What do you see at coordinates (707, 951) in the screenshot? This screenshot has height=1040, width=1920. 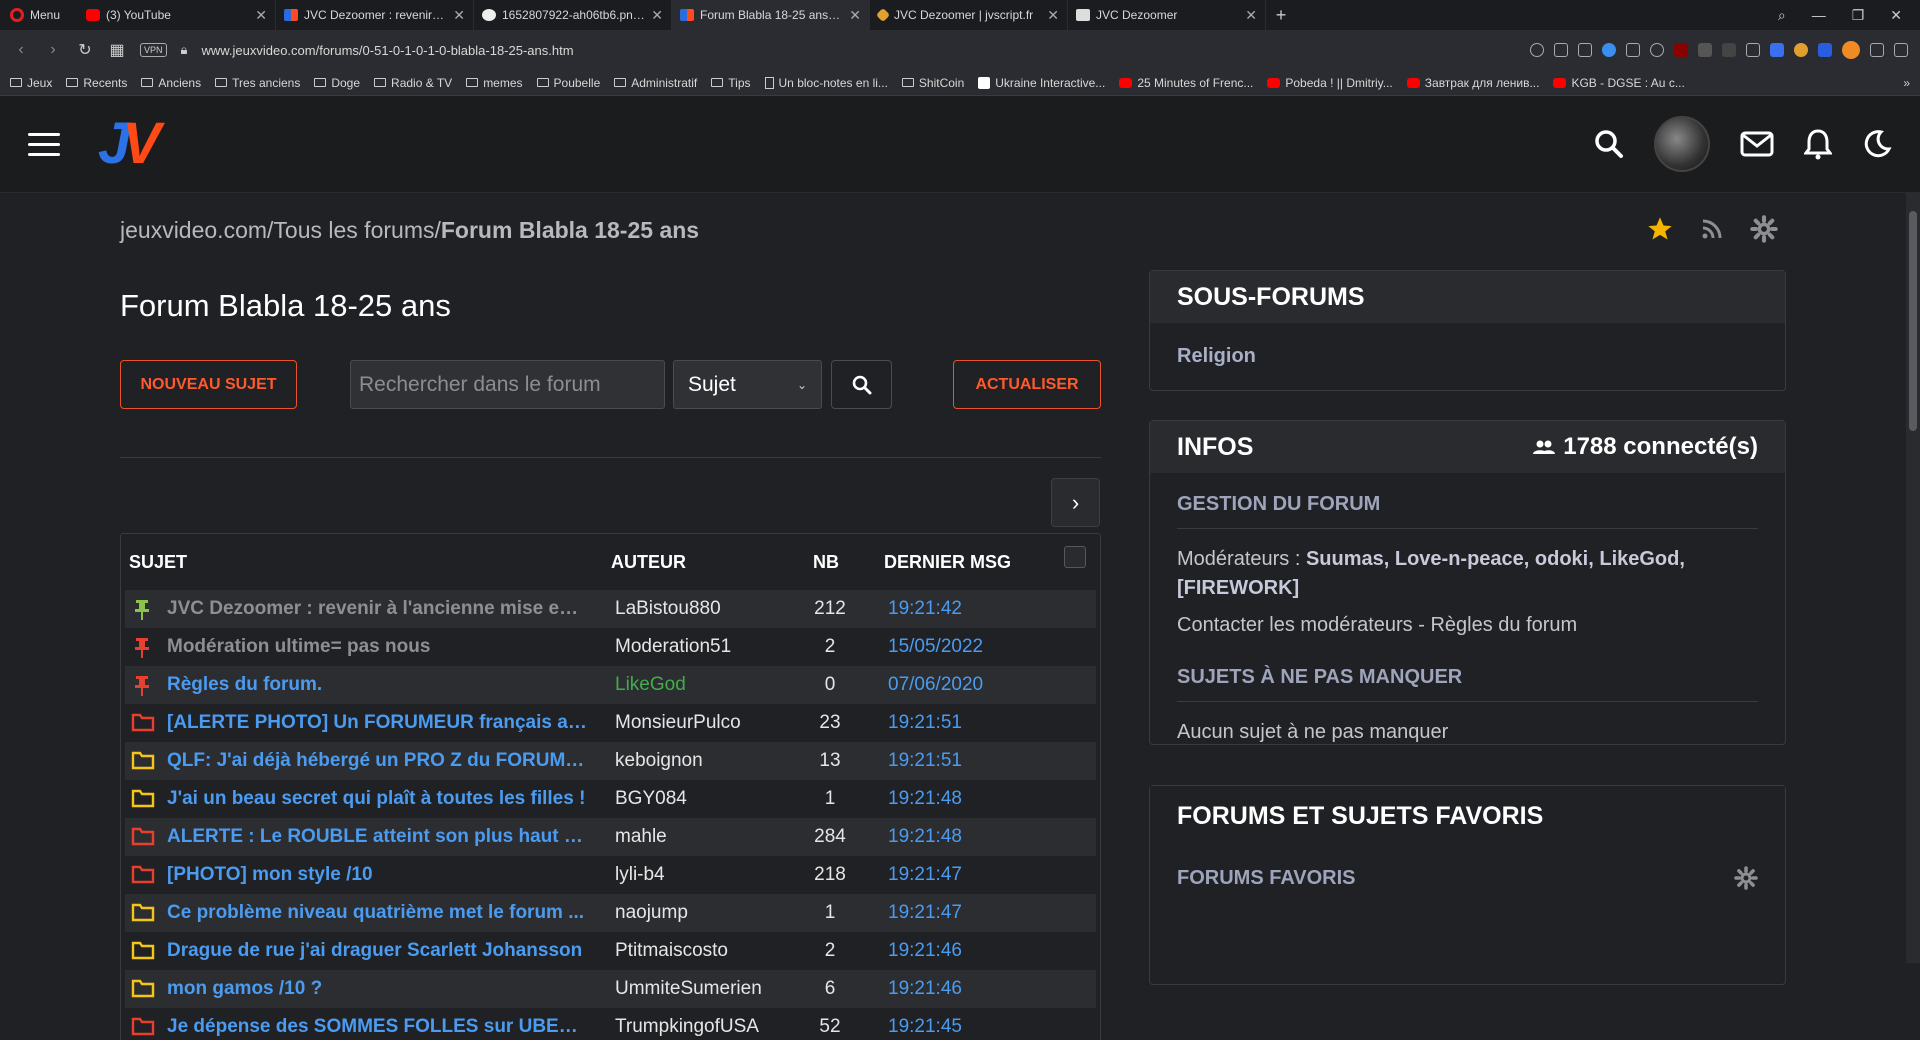 I see `topic-author: Ptitmaiscosto` at bounding box center [707, 951].